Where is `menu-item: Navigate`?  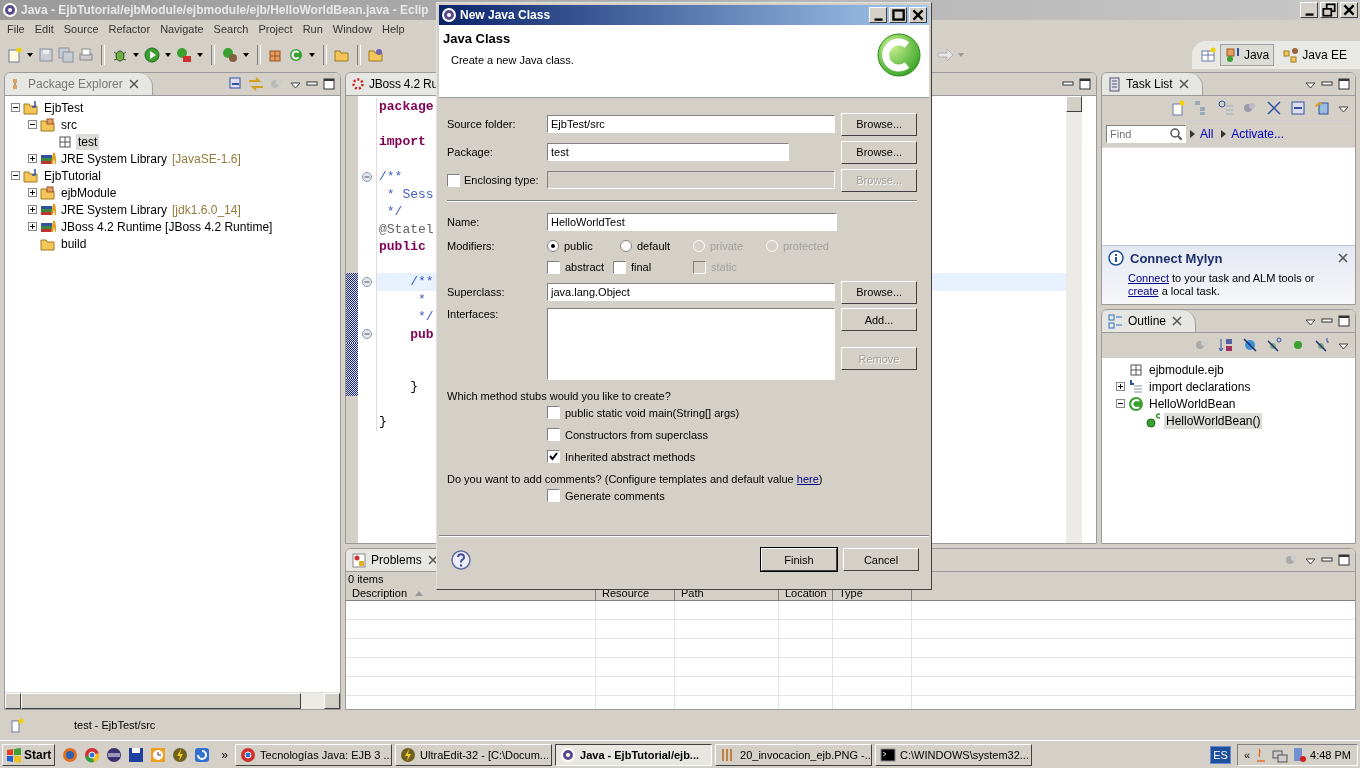 menu-item: Navigate is located at coordinates (182, 28).